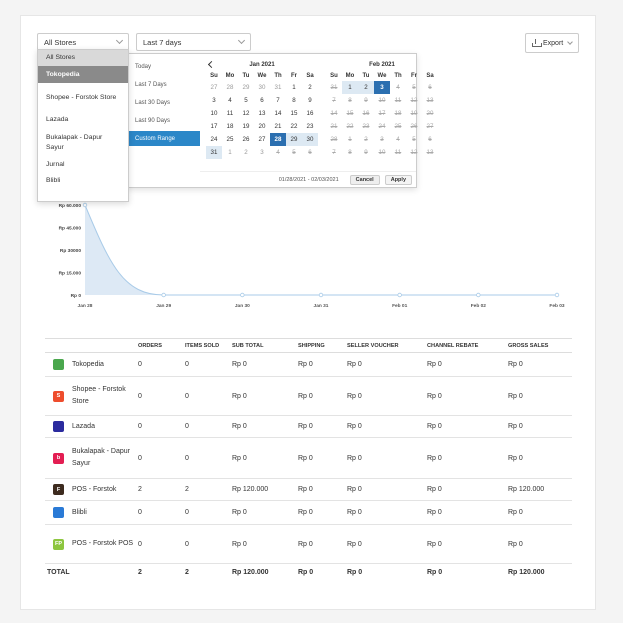  I want to click on series-area, so click(321, 250).